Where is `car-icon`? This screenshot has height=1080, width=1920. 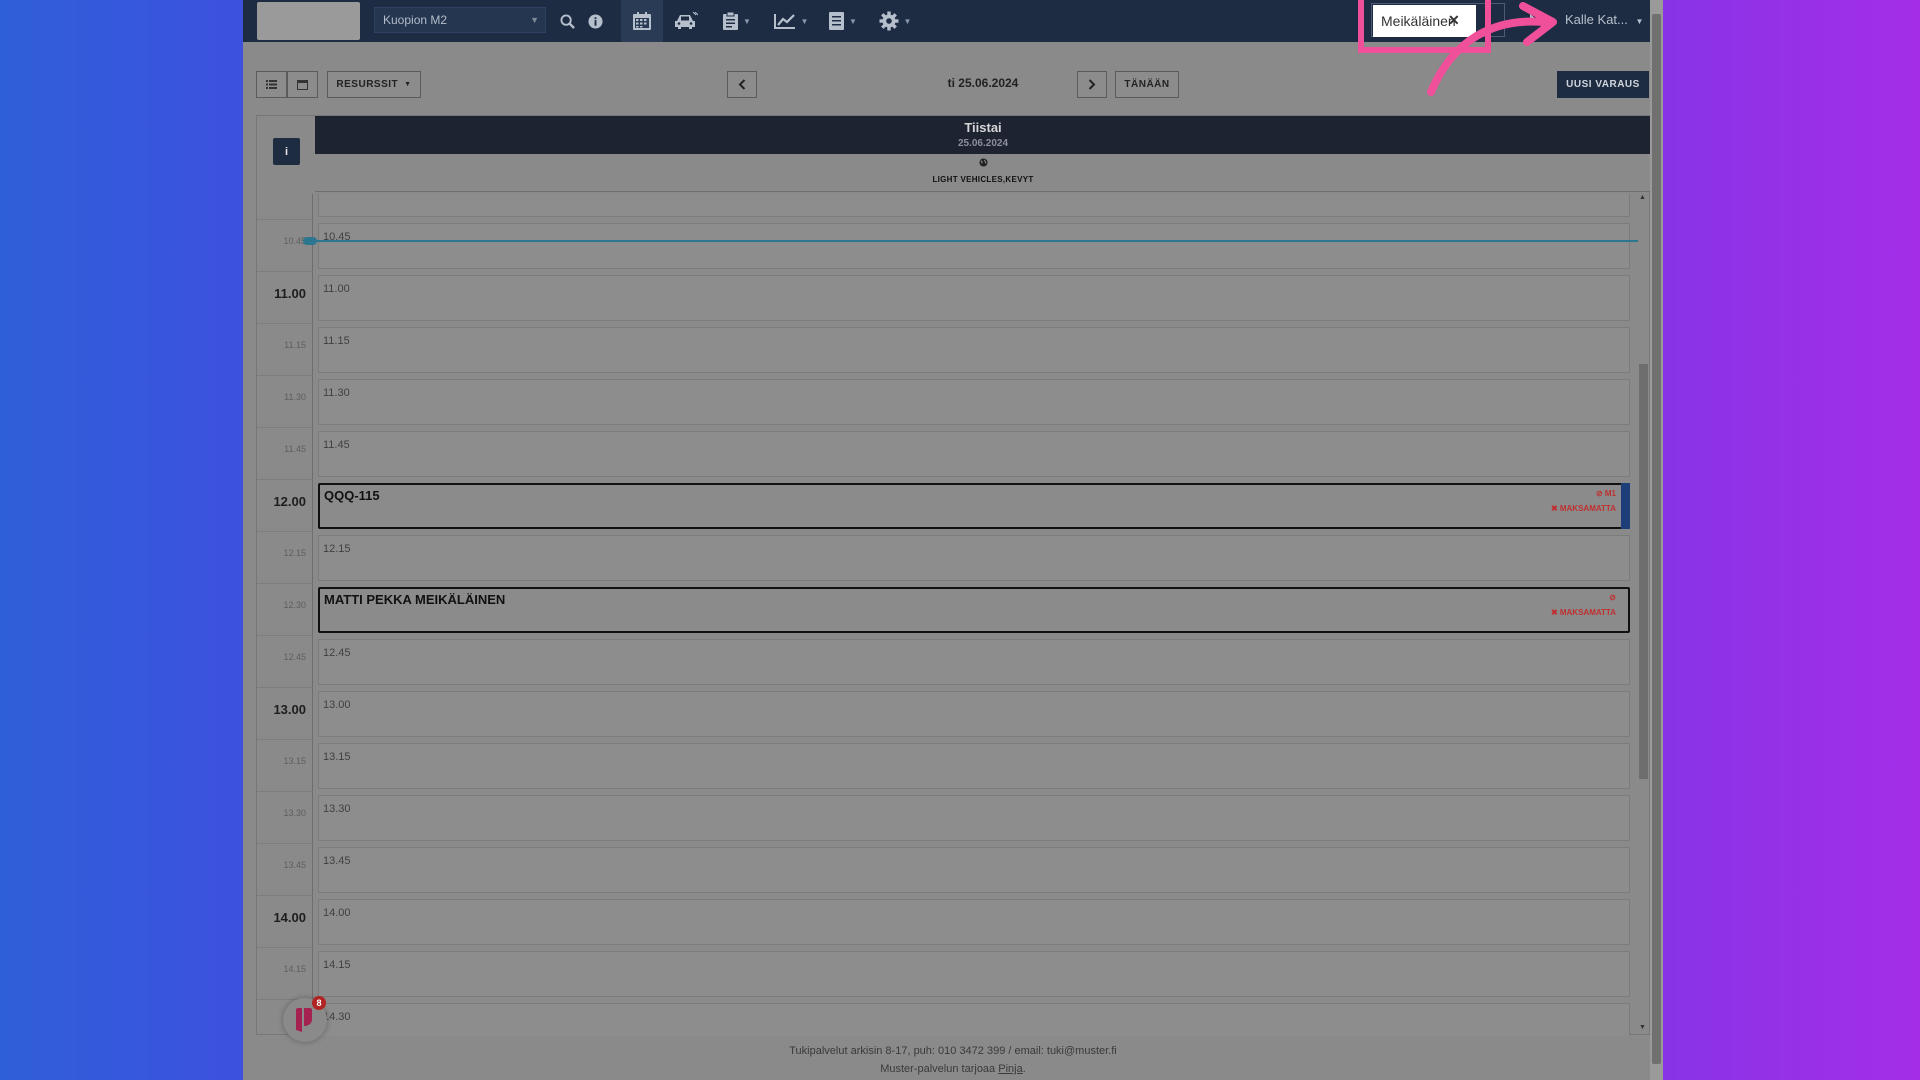
car-icon is located at coordinates (686, 21).